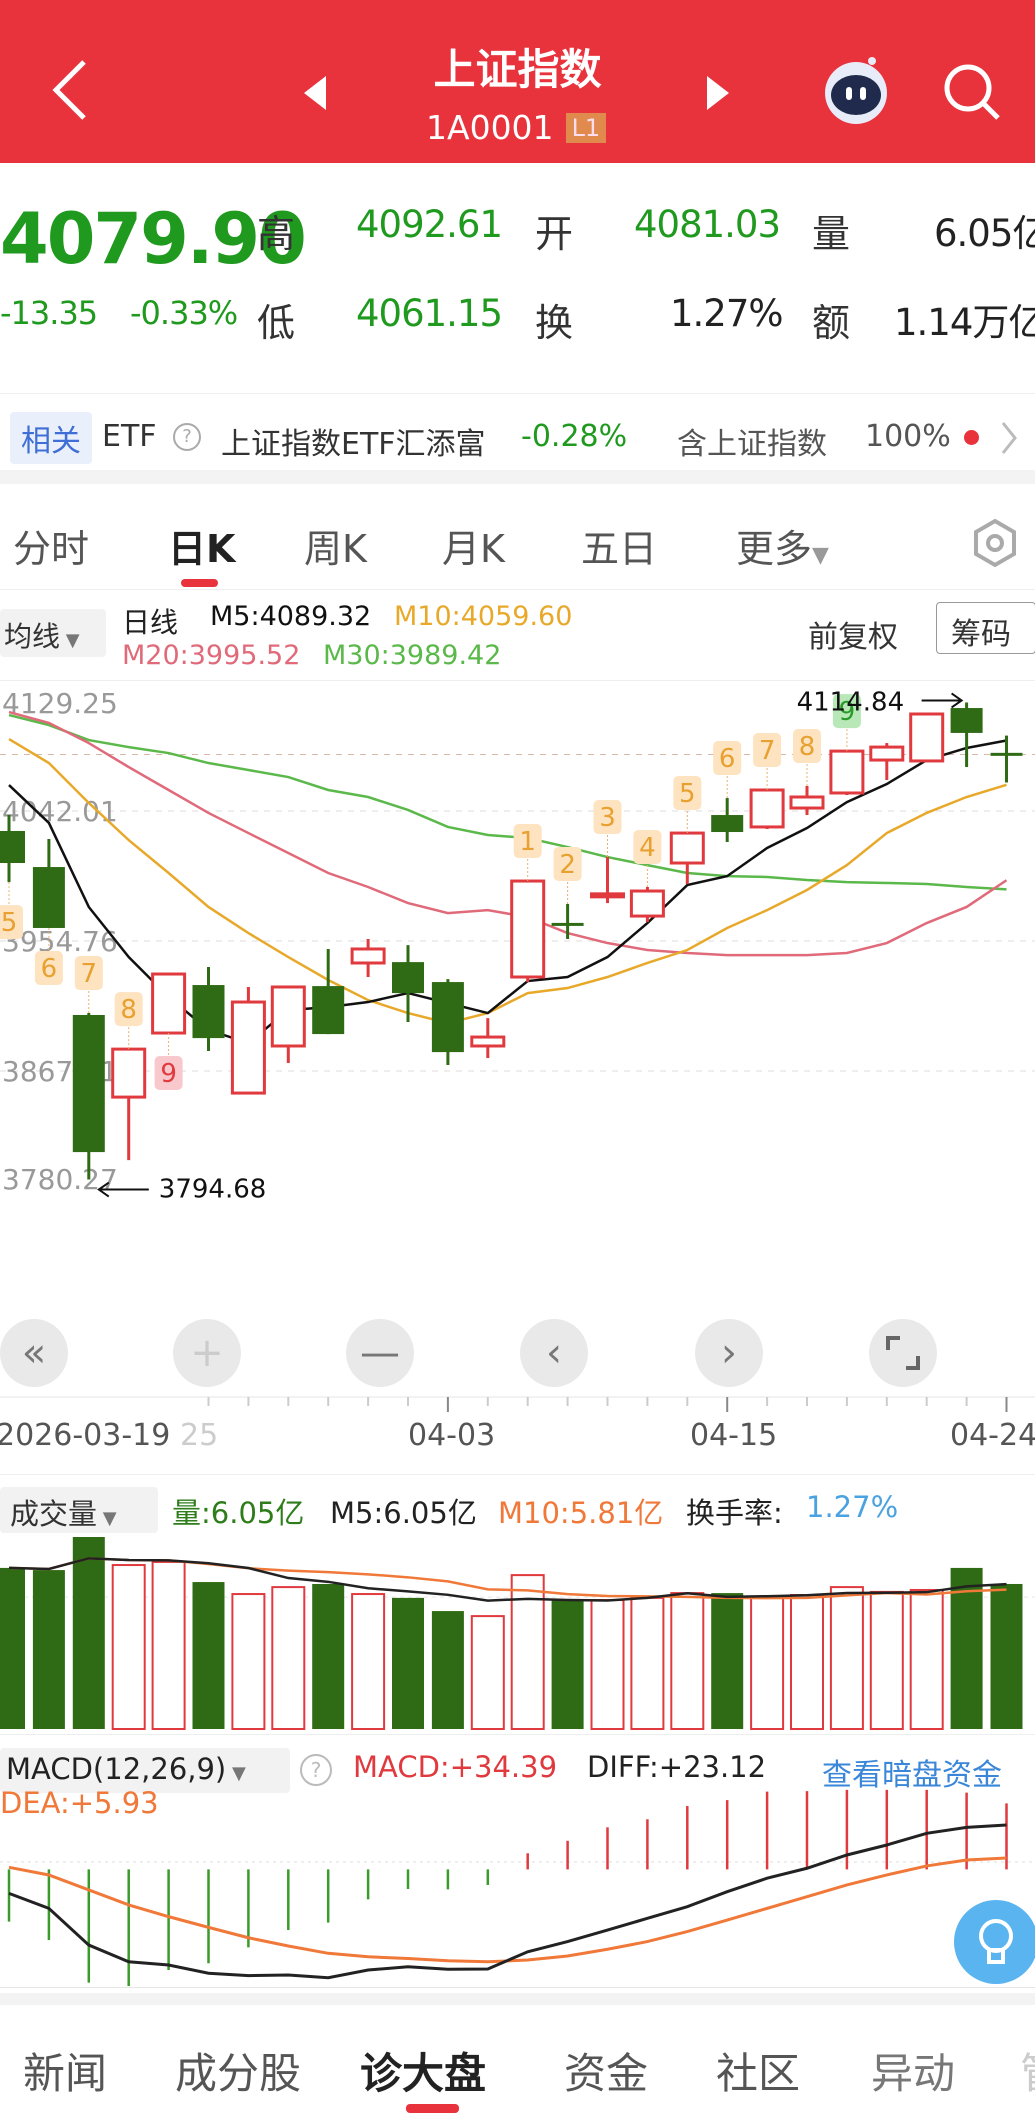  What do you see at coordinates (727, 759) in the screenshot?
I see `td-count-label: 6` at bounding box center [727, 759].